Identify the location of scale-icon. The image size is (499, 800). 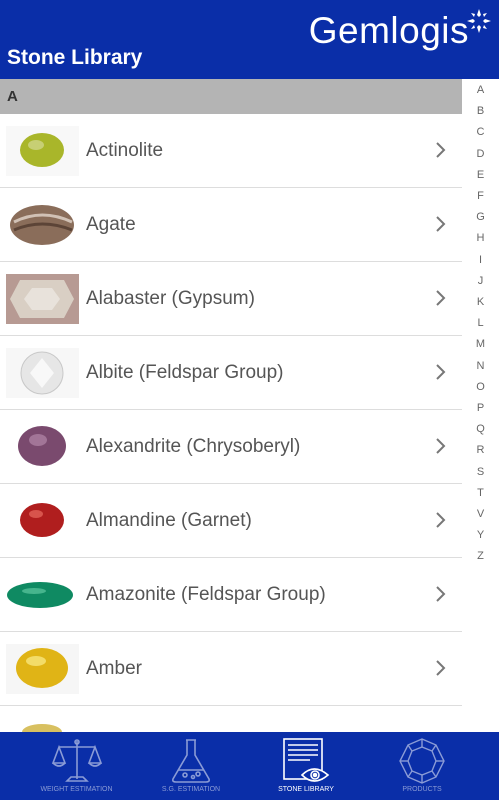
(76, 760).